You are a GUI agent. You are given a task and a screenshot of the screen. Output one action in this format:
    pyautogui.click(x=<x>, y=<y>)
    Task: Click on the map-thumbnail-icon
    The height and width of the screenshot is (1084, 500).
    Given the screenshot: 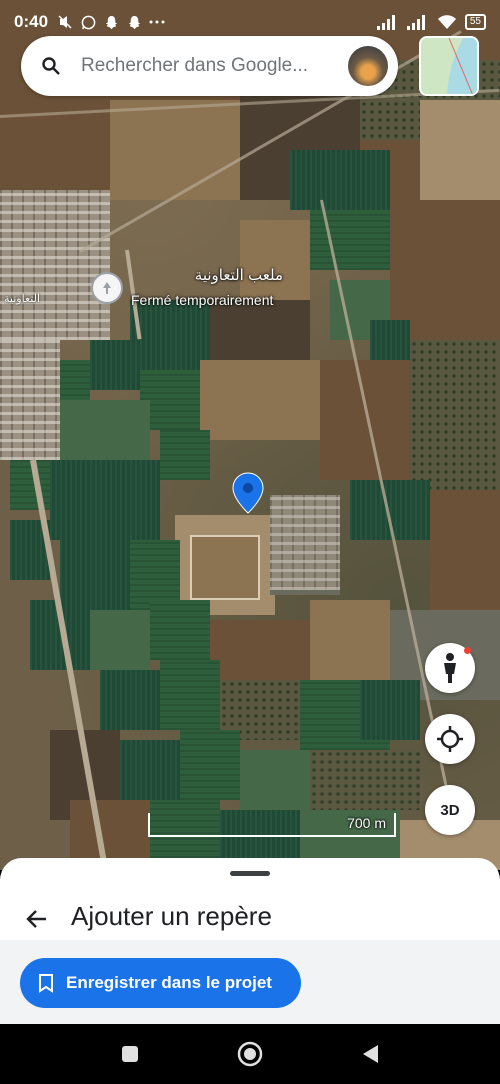 What is the action you would take?
    pyautogui.click(x=449, y=66)
    